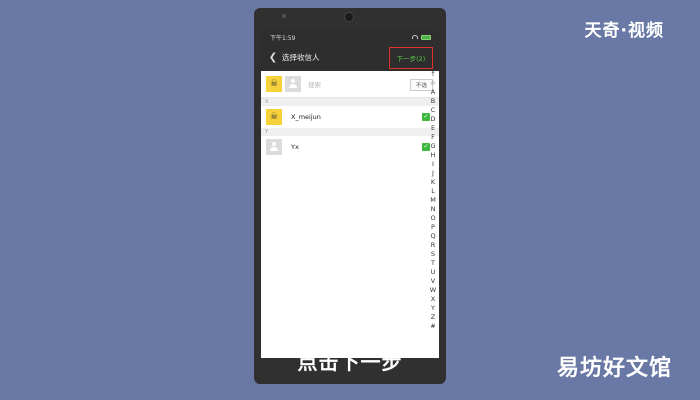 Image resolution: width=700 pixels, height=400 pixels. What do you see at coordinates (284, 16) in the screenshot?
I see `sensor-dot` at bounding box center [284, 16].